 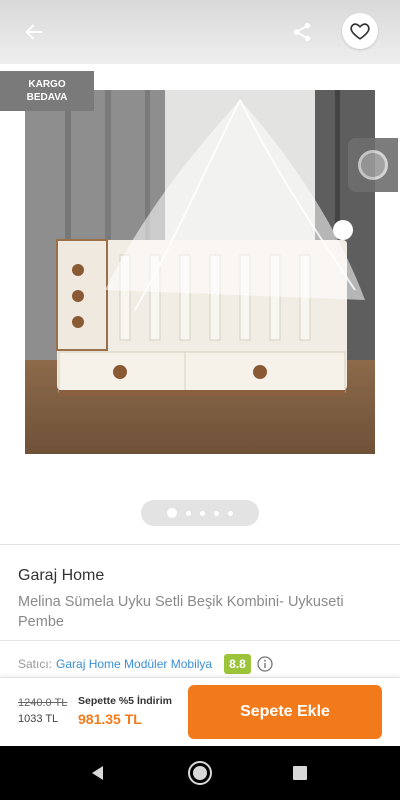 I want to click on system-navigation-bar, so click(x=200, y=773).